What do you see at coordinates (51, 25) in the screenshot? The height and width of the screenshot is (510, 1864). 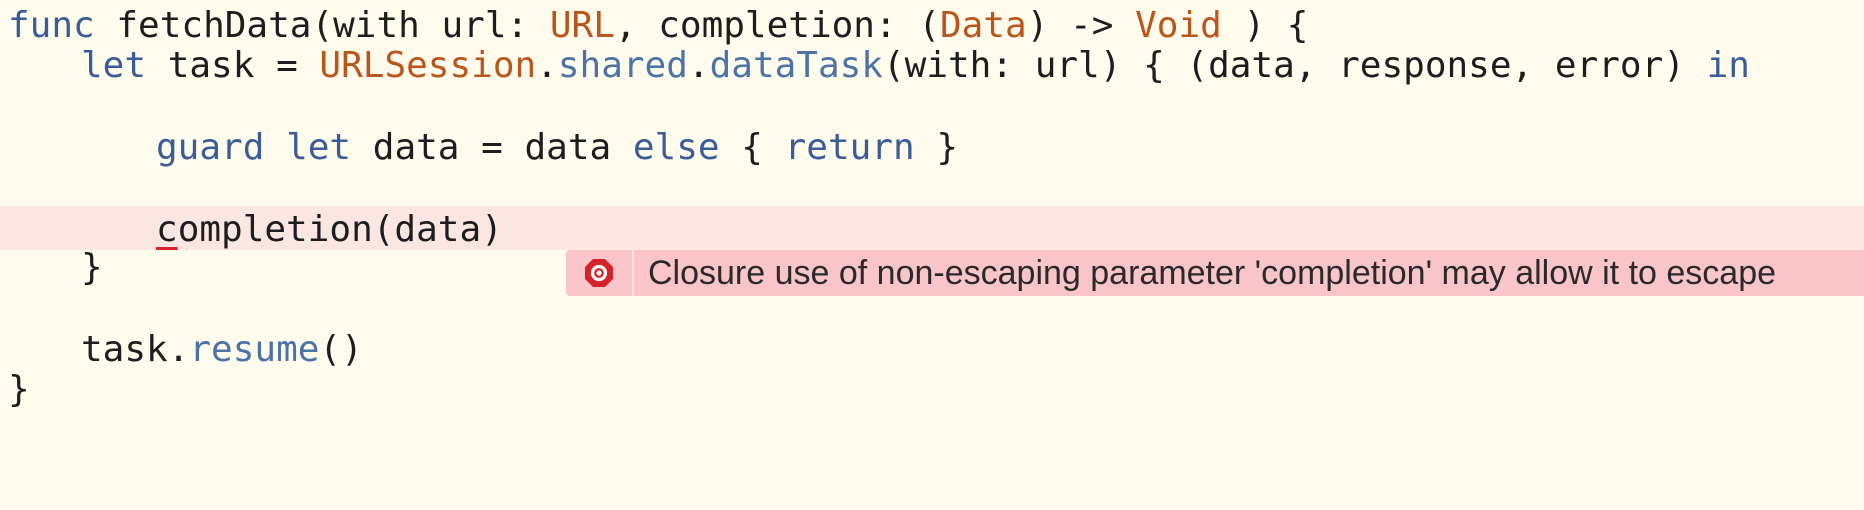 I see `code-token: func` at bounding box center [51, 25].